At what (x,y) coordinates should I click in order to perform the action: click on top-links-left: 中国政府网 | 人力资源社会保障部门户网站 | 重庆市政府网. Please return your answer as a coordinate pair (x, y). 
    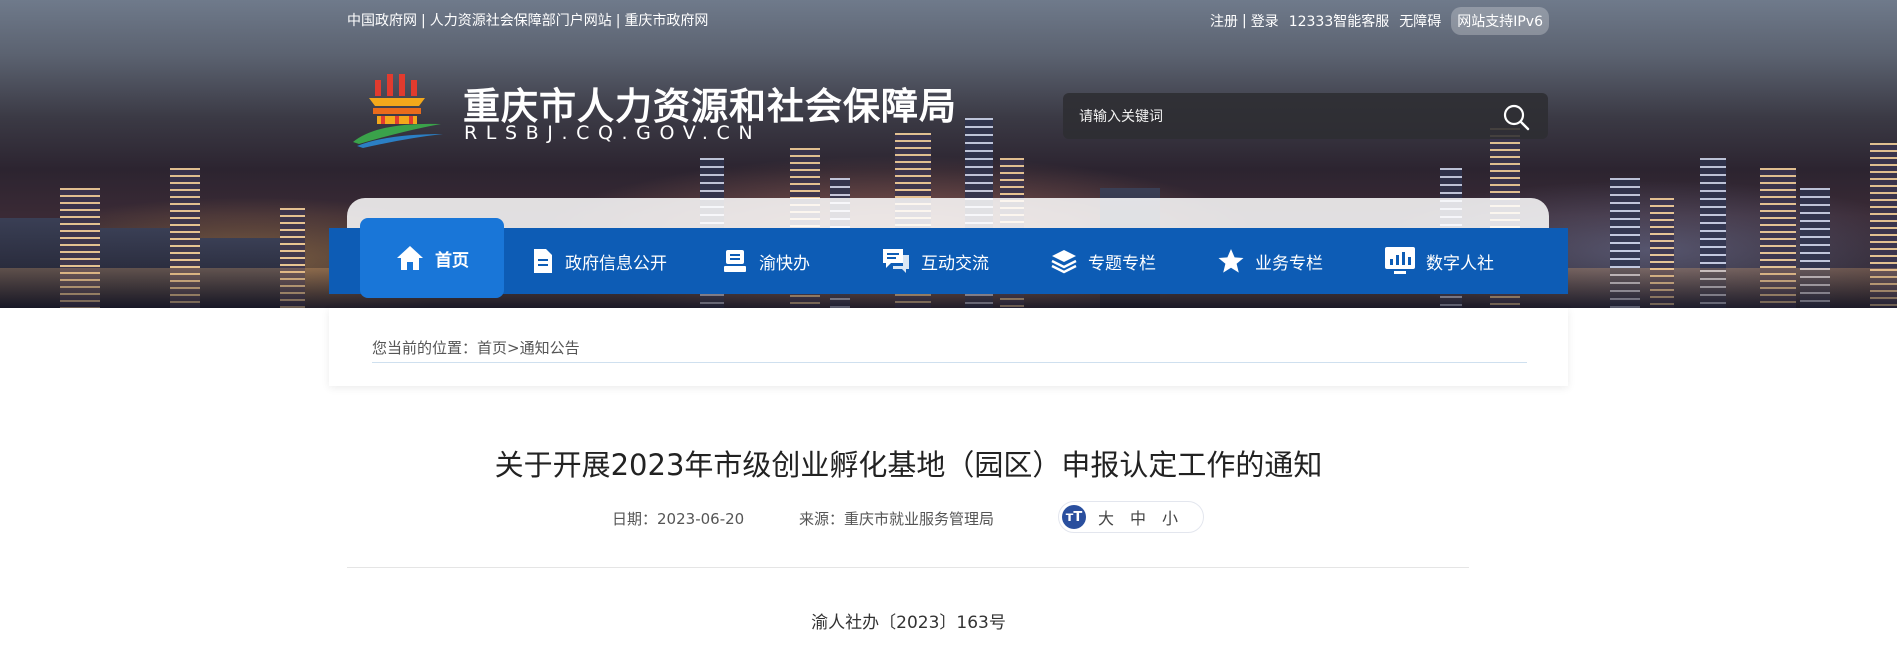
    Looking at the image, I should click on (528, 21).